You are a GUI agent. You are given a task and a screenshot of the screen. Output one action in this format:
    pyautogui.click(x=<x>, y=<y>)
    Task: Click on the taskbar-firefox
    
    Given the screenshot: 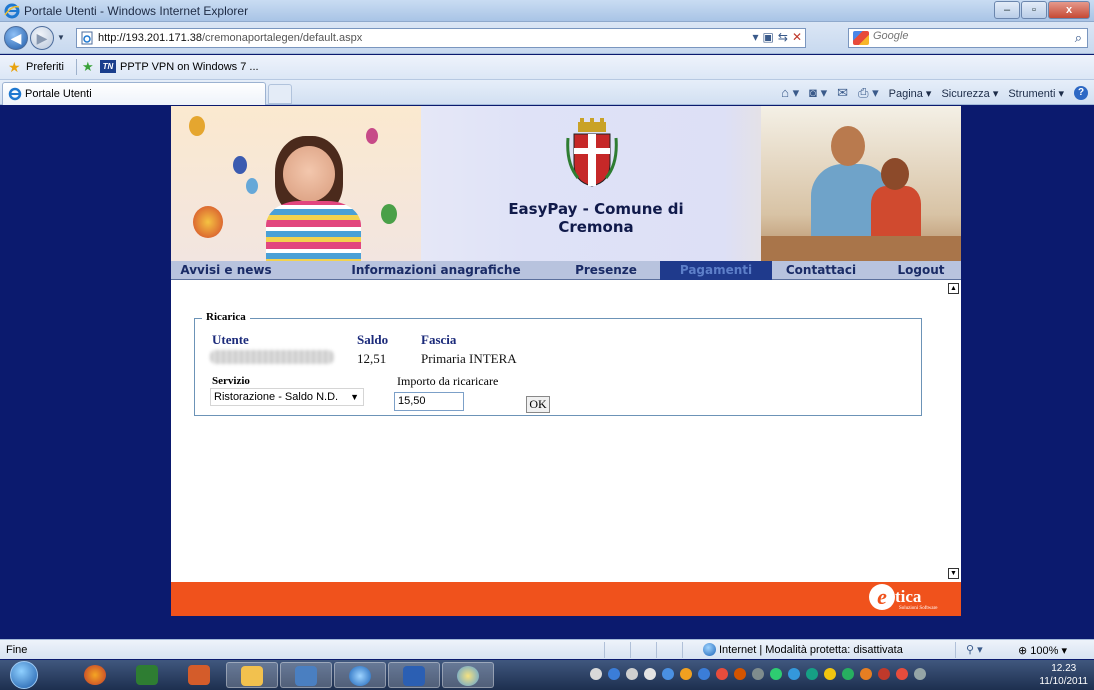 What is the action you would take?
    pyautogui.click(x=96, y=675)
    